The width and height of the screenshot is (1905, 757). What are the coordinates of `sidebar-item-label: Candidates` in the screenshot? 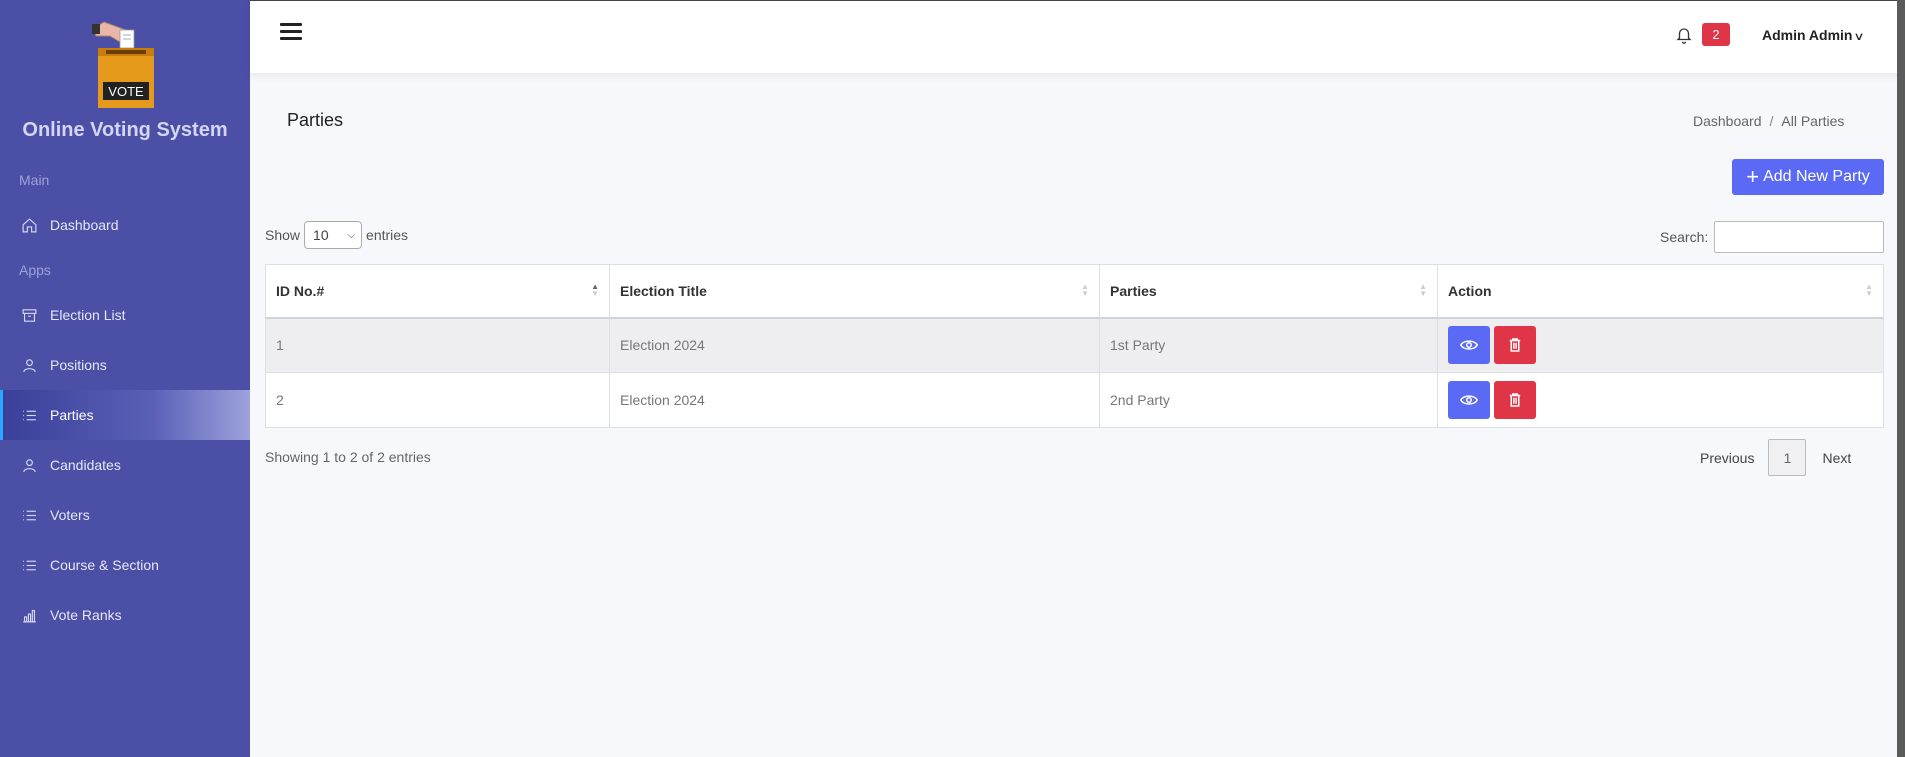 It's located at (85, 465).